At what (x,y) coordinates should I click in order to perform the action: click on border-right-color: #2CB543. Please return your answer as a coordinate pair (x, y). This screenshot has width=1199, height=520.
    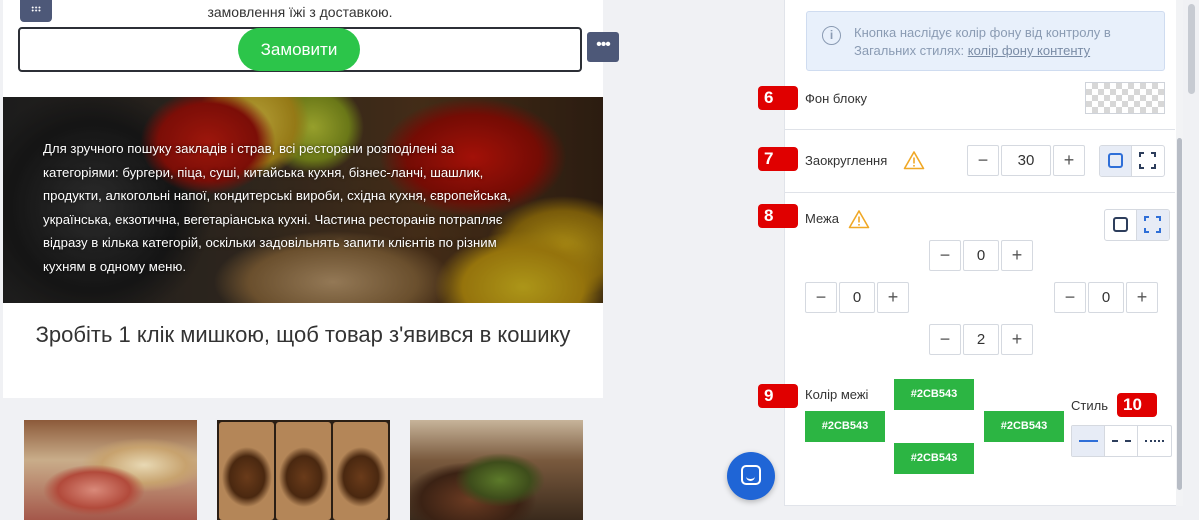
    Looking at the image, I should click on (1024, 426).